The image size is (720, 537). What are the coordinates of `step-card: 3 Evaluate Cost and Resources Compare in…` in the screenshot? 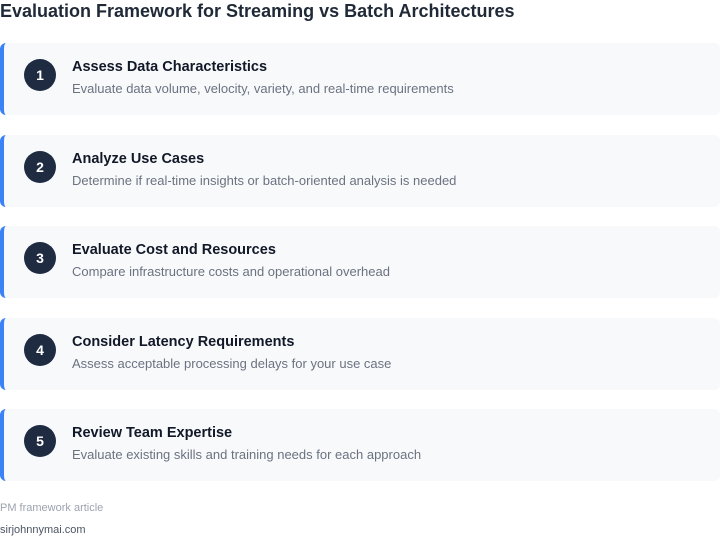 It's located at (360, 262).